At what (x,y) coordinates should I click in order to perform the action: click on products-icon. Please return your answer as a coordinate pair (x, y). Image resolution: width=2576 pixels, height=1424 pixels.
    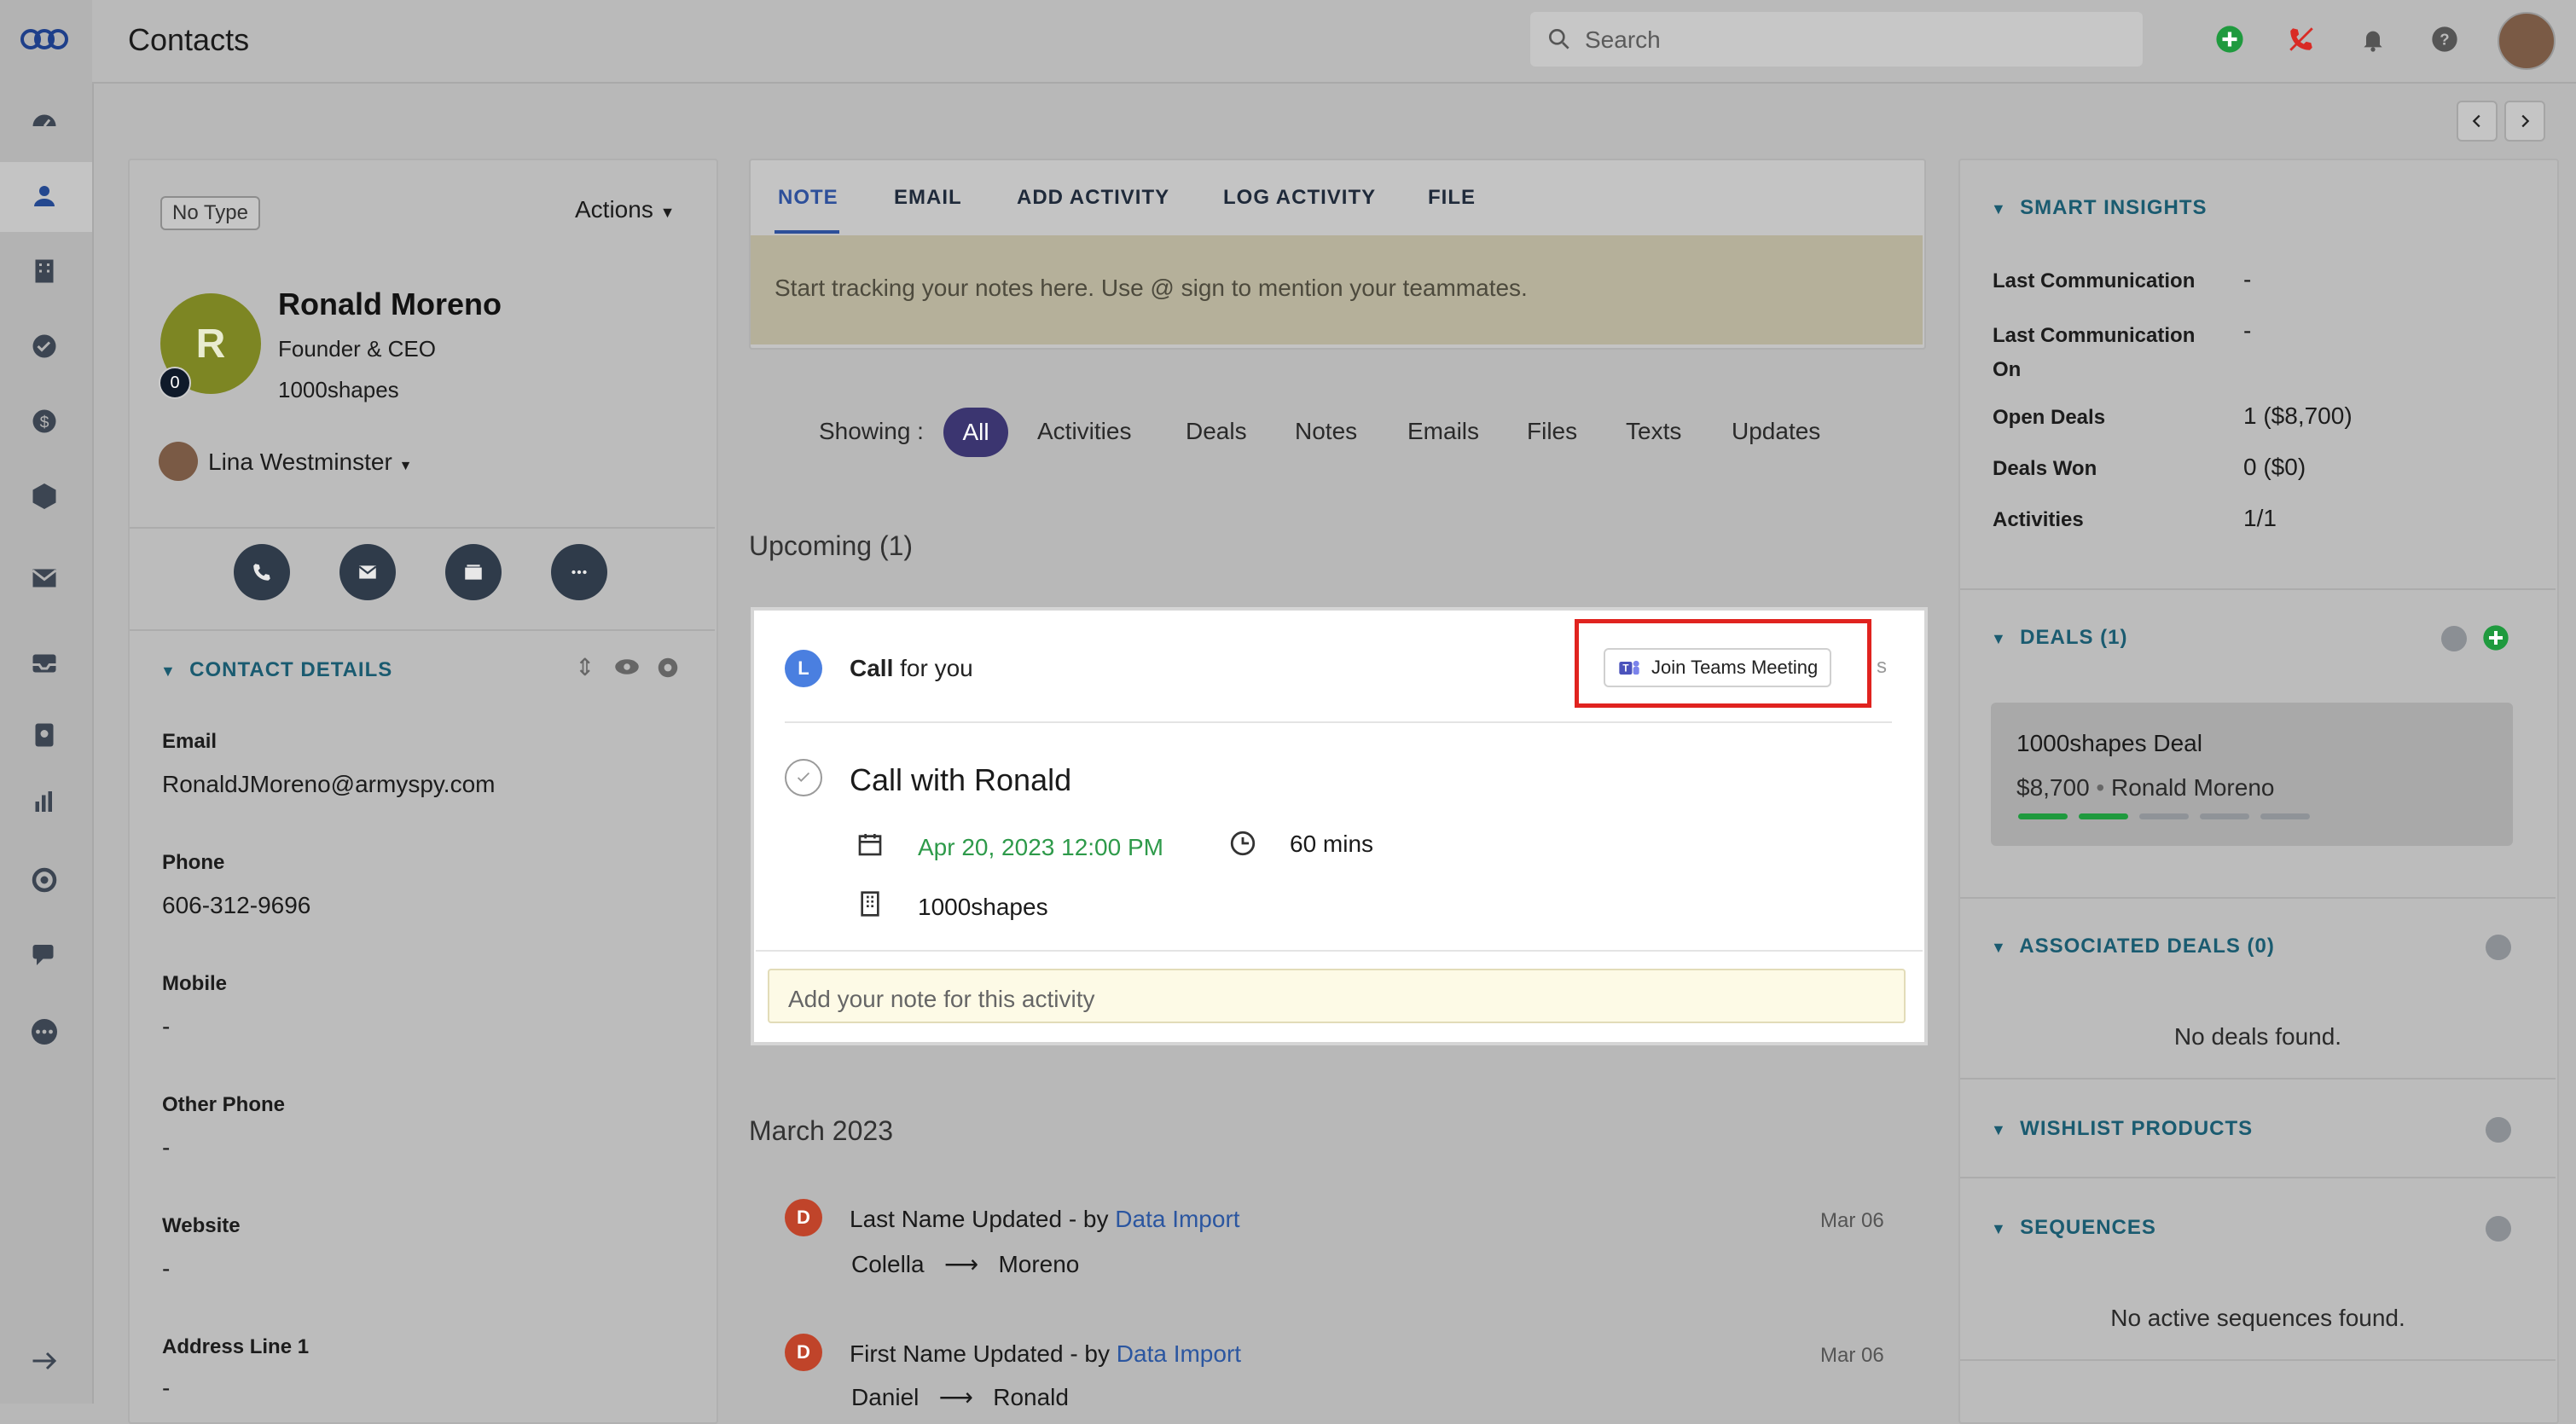
    Looking at the image, I should click on (44, 496).